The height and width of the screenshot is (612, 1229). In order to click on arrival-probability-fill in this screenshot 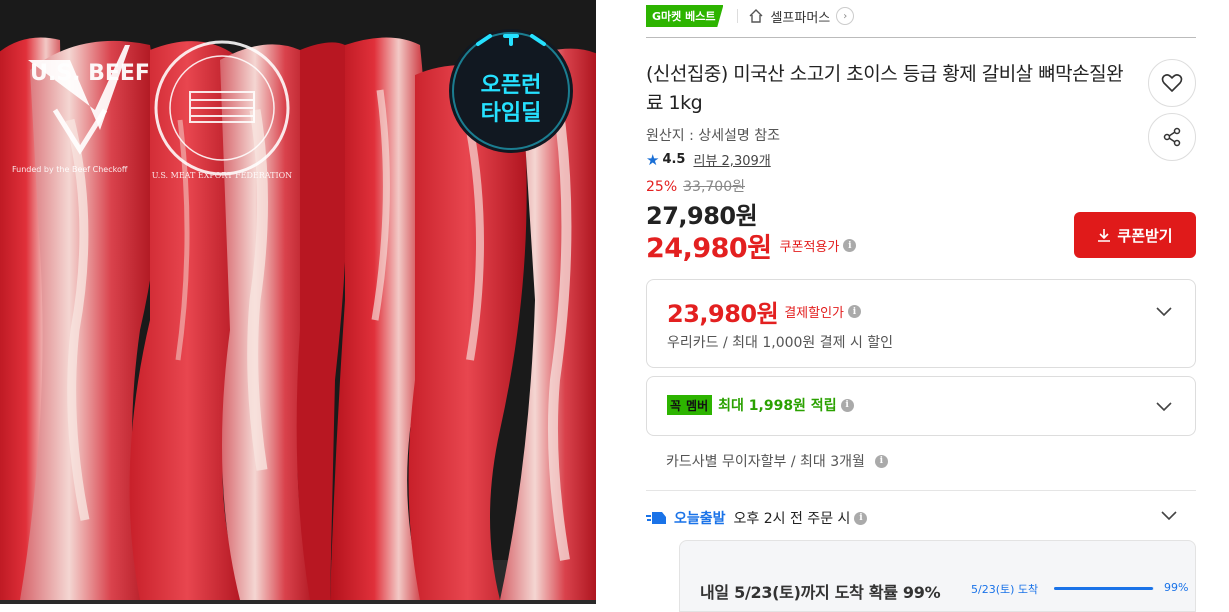, I will do `click(1103, 588)`.